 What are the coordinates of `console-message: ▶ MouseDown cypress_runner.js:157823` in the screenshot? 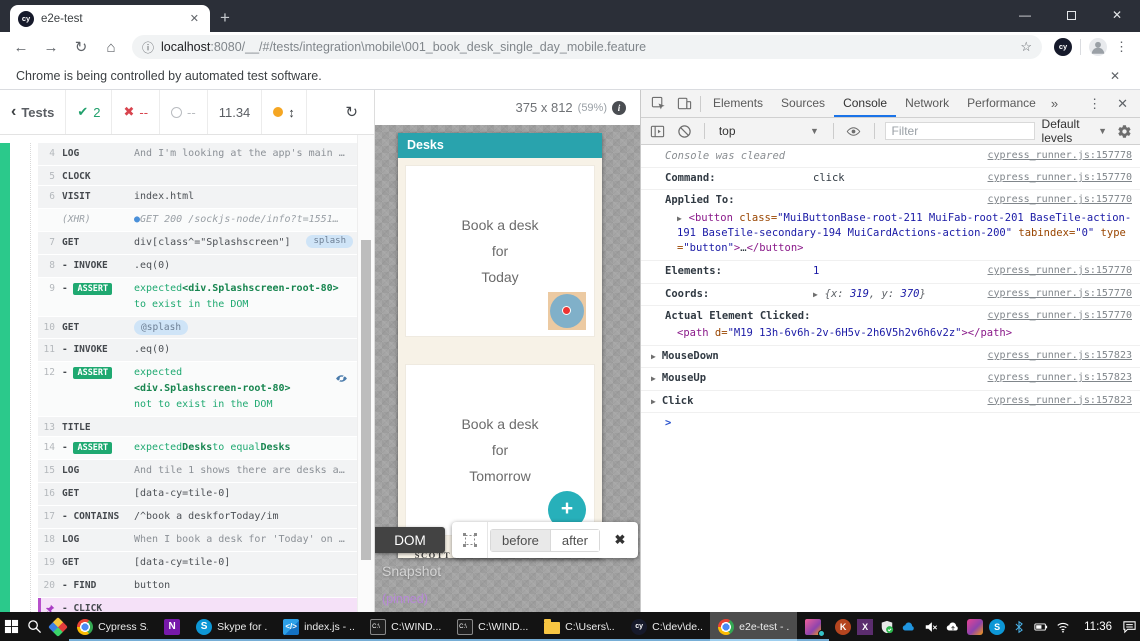 It's located at (890, 357).